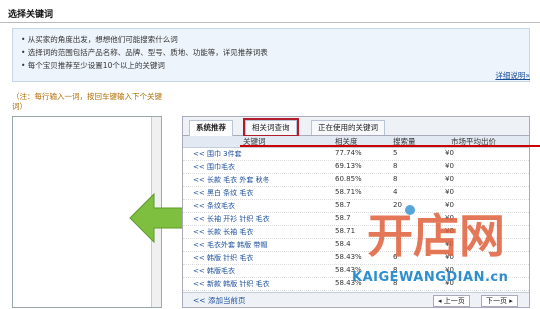  What do you see at coordinates (348, 127) in the screenshot?
I see `tab-in-use-keywords: 正在使用的关键词` at bounding box center [348, 127].